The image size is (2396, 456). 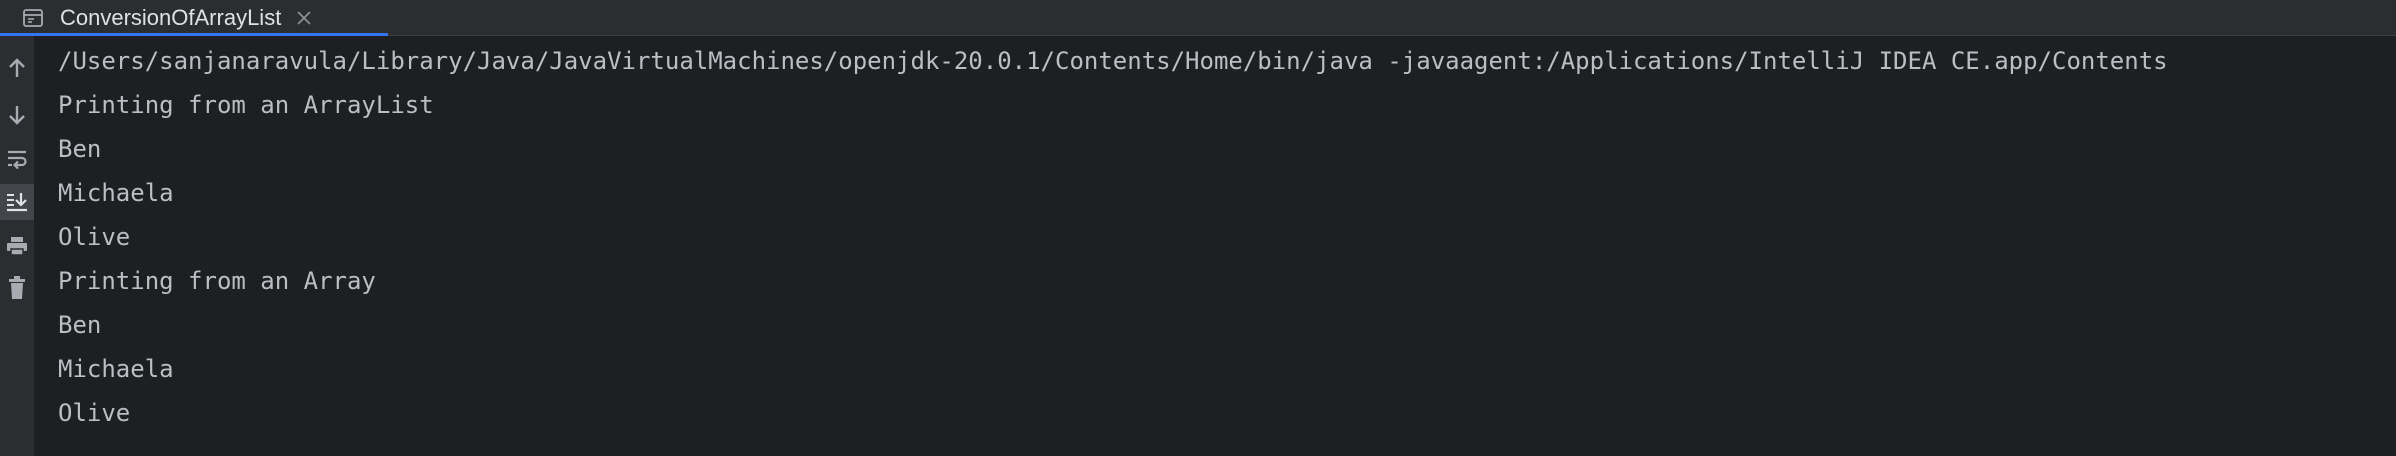 I want to click on tab-bar: ConversionOfArrayList, so click(x=1198, y=18).